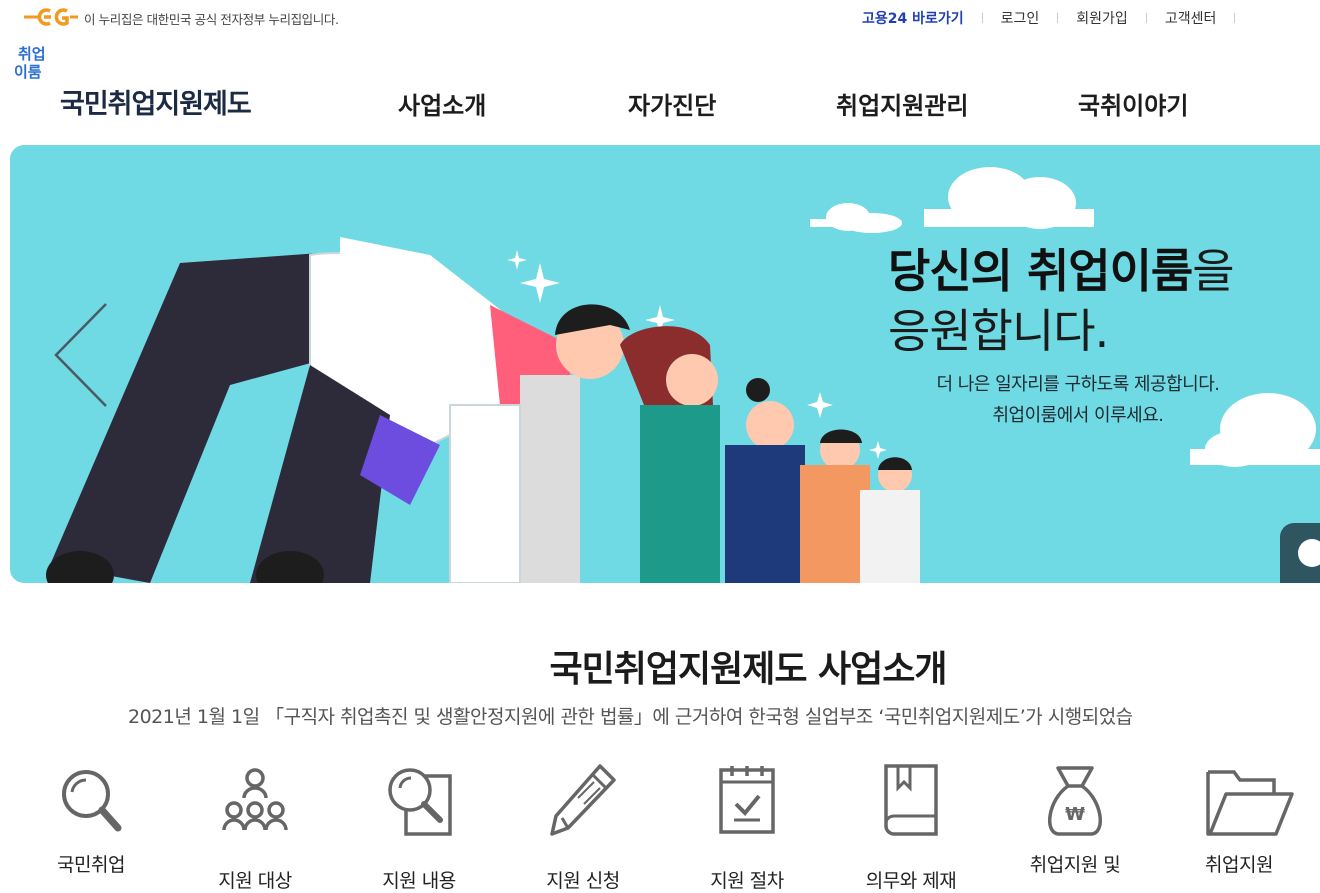 The height and width of the screenshot is (893, 1320). Describe the element at coordinates (1213, 271) in the screenshot. I see `hero-title-suffix: 을` at that location.